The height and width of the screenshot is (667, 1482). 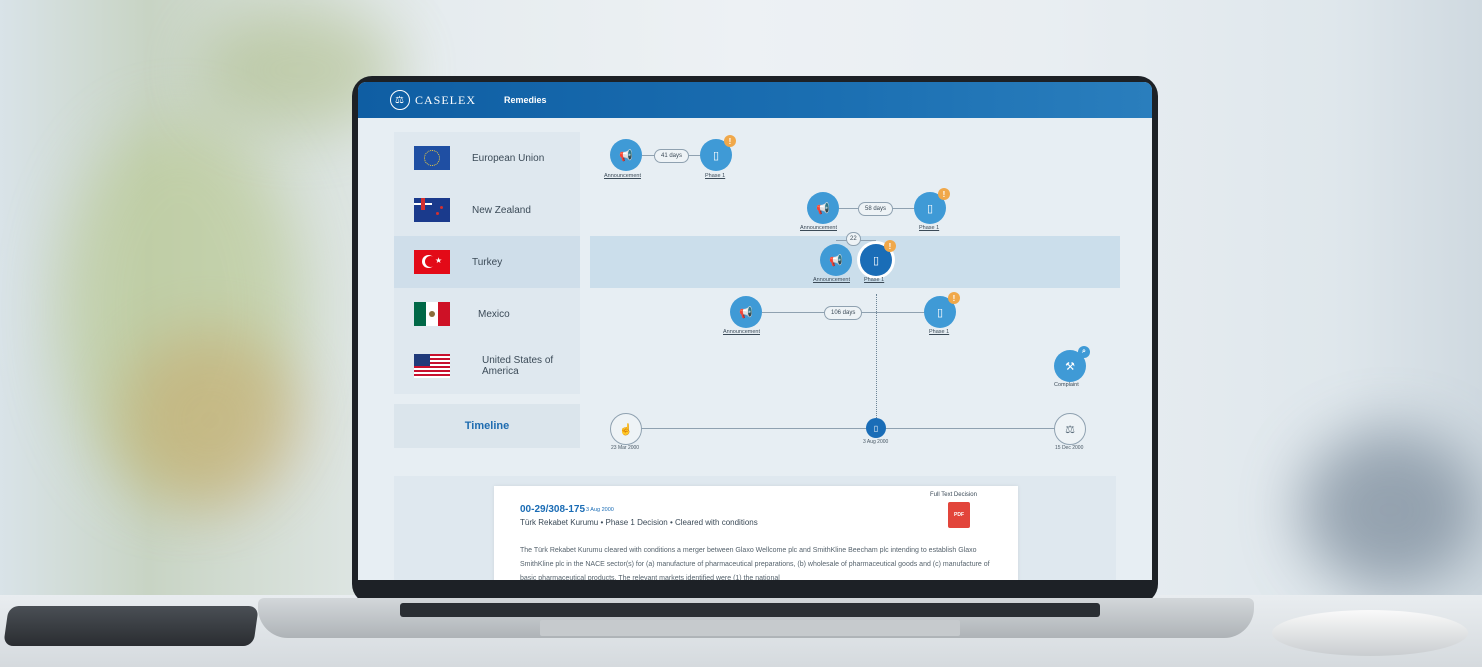 I want to click on pdf-icon: PDF, so click(x=959, y=515).